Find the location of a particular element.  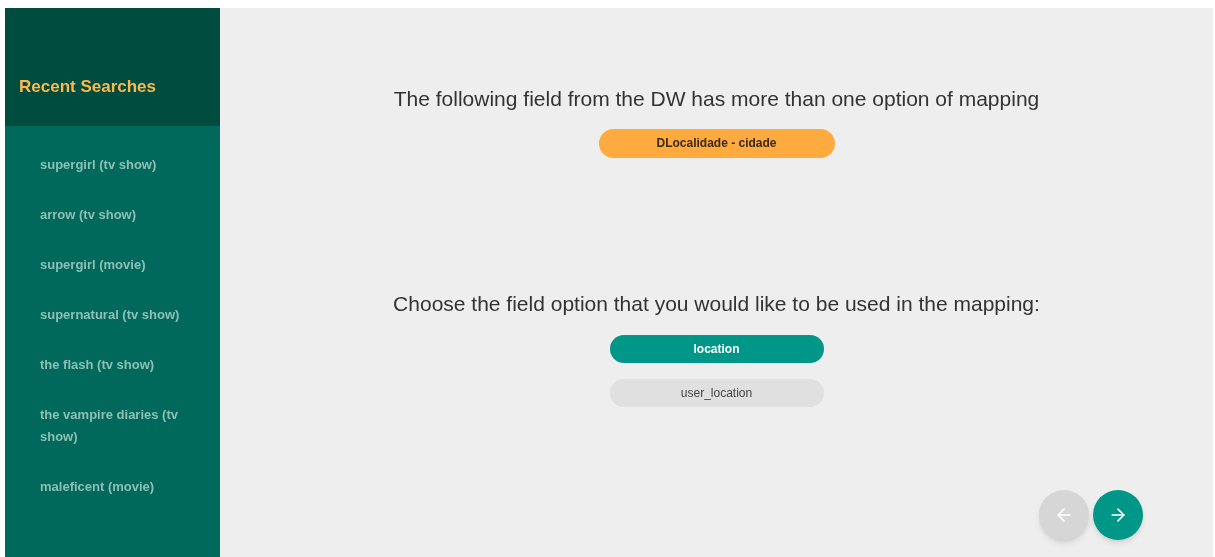

sidebar-title: Recent Searches is located at coordinates (88, 87).